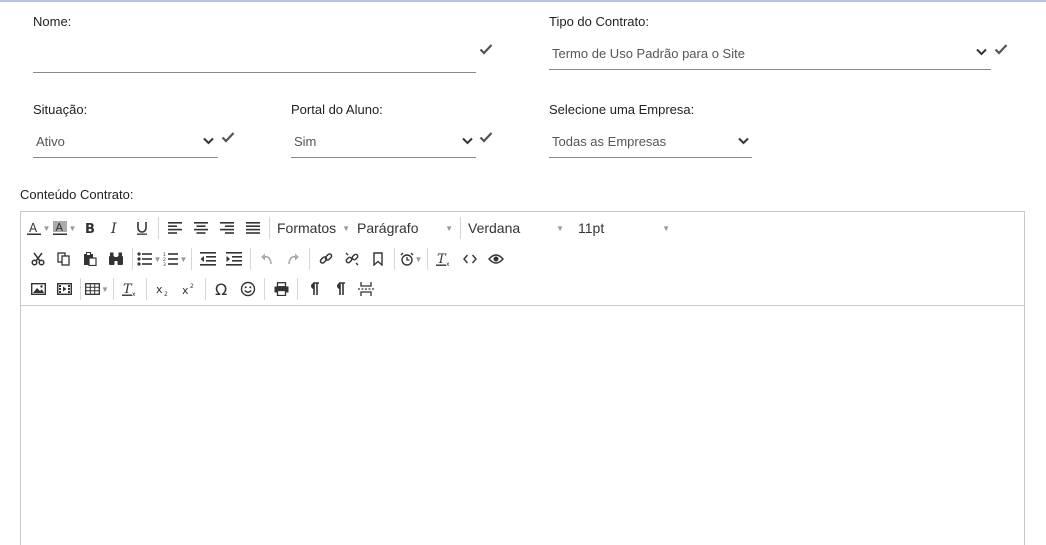  What do you see at coordinates (352, 259) in the screenshot?
I see `remove-link-button` at bounding box center [352, 259].